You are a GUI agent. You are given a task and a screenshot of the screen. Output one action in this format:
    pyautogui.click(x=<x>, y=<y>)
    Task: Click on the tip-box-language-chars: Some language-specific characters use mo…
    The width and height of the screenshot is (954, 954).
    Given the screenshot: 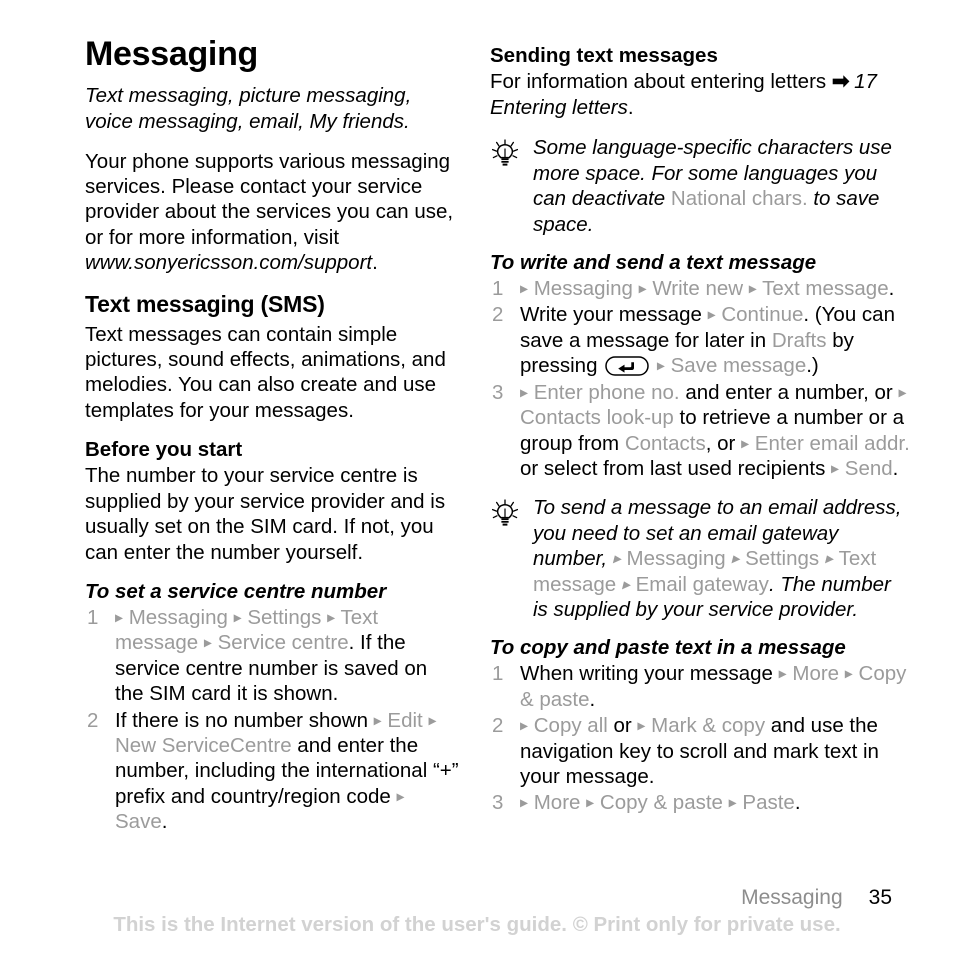 What is the action you would take?
    pyautogui.click(x=700, y=186)
    